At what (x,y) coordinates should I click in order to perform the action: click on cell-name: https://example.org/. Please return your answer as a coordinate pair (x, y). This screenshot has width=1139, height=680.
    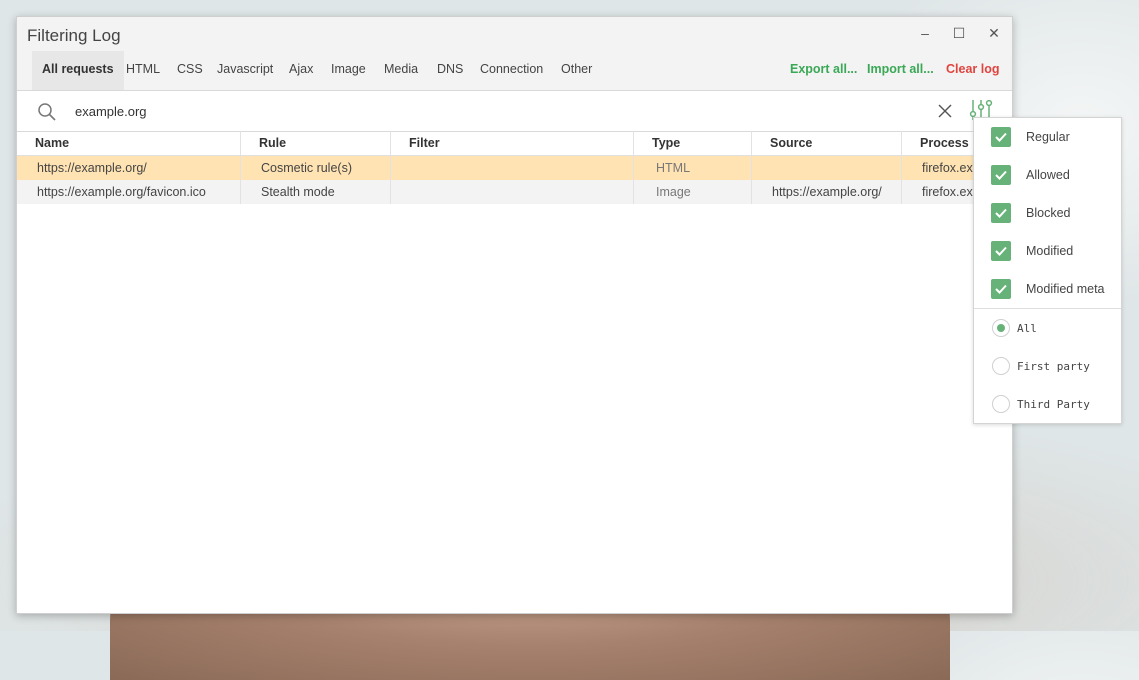
    Looking at the image, I should click on (129, 168).